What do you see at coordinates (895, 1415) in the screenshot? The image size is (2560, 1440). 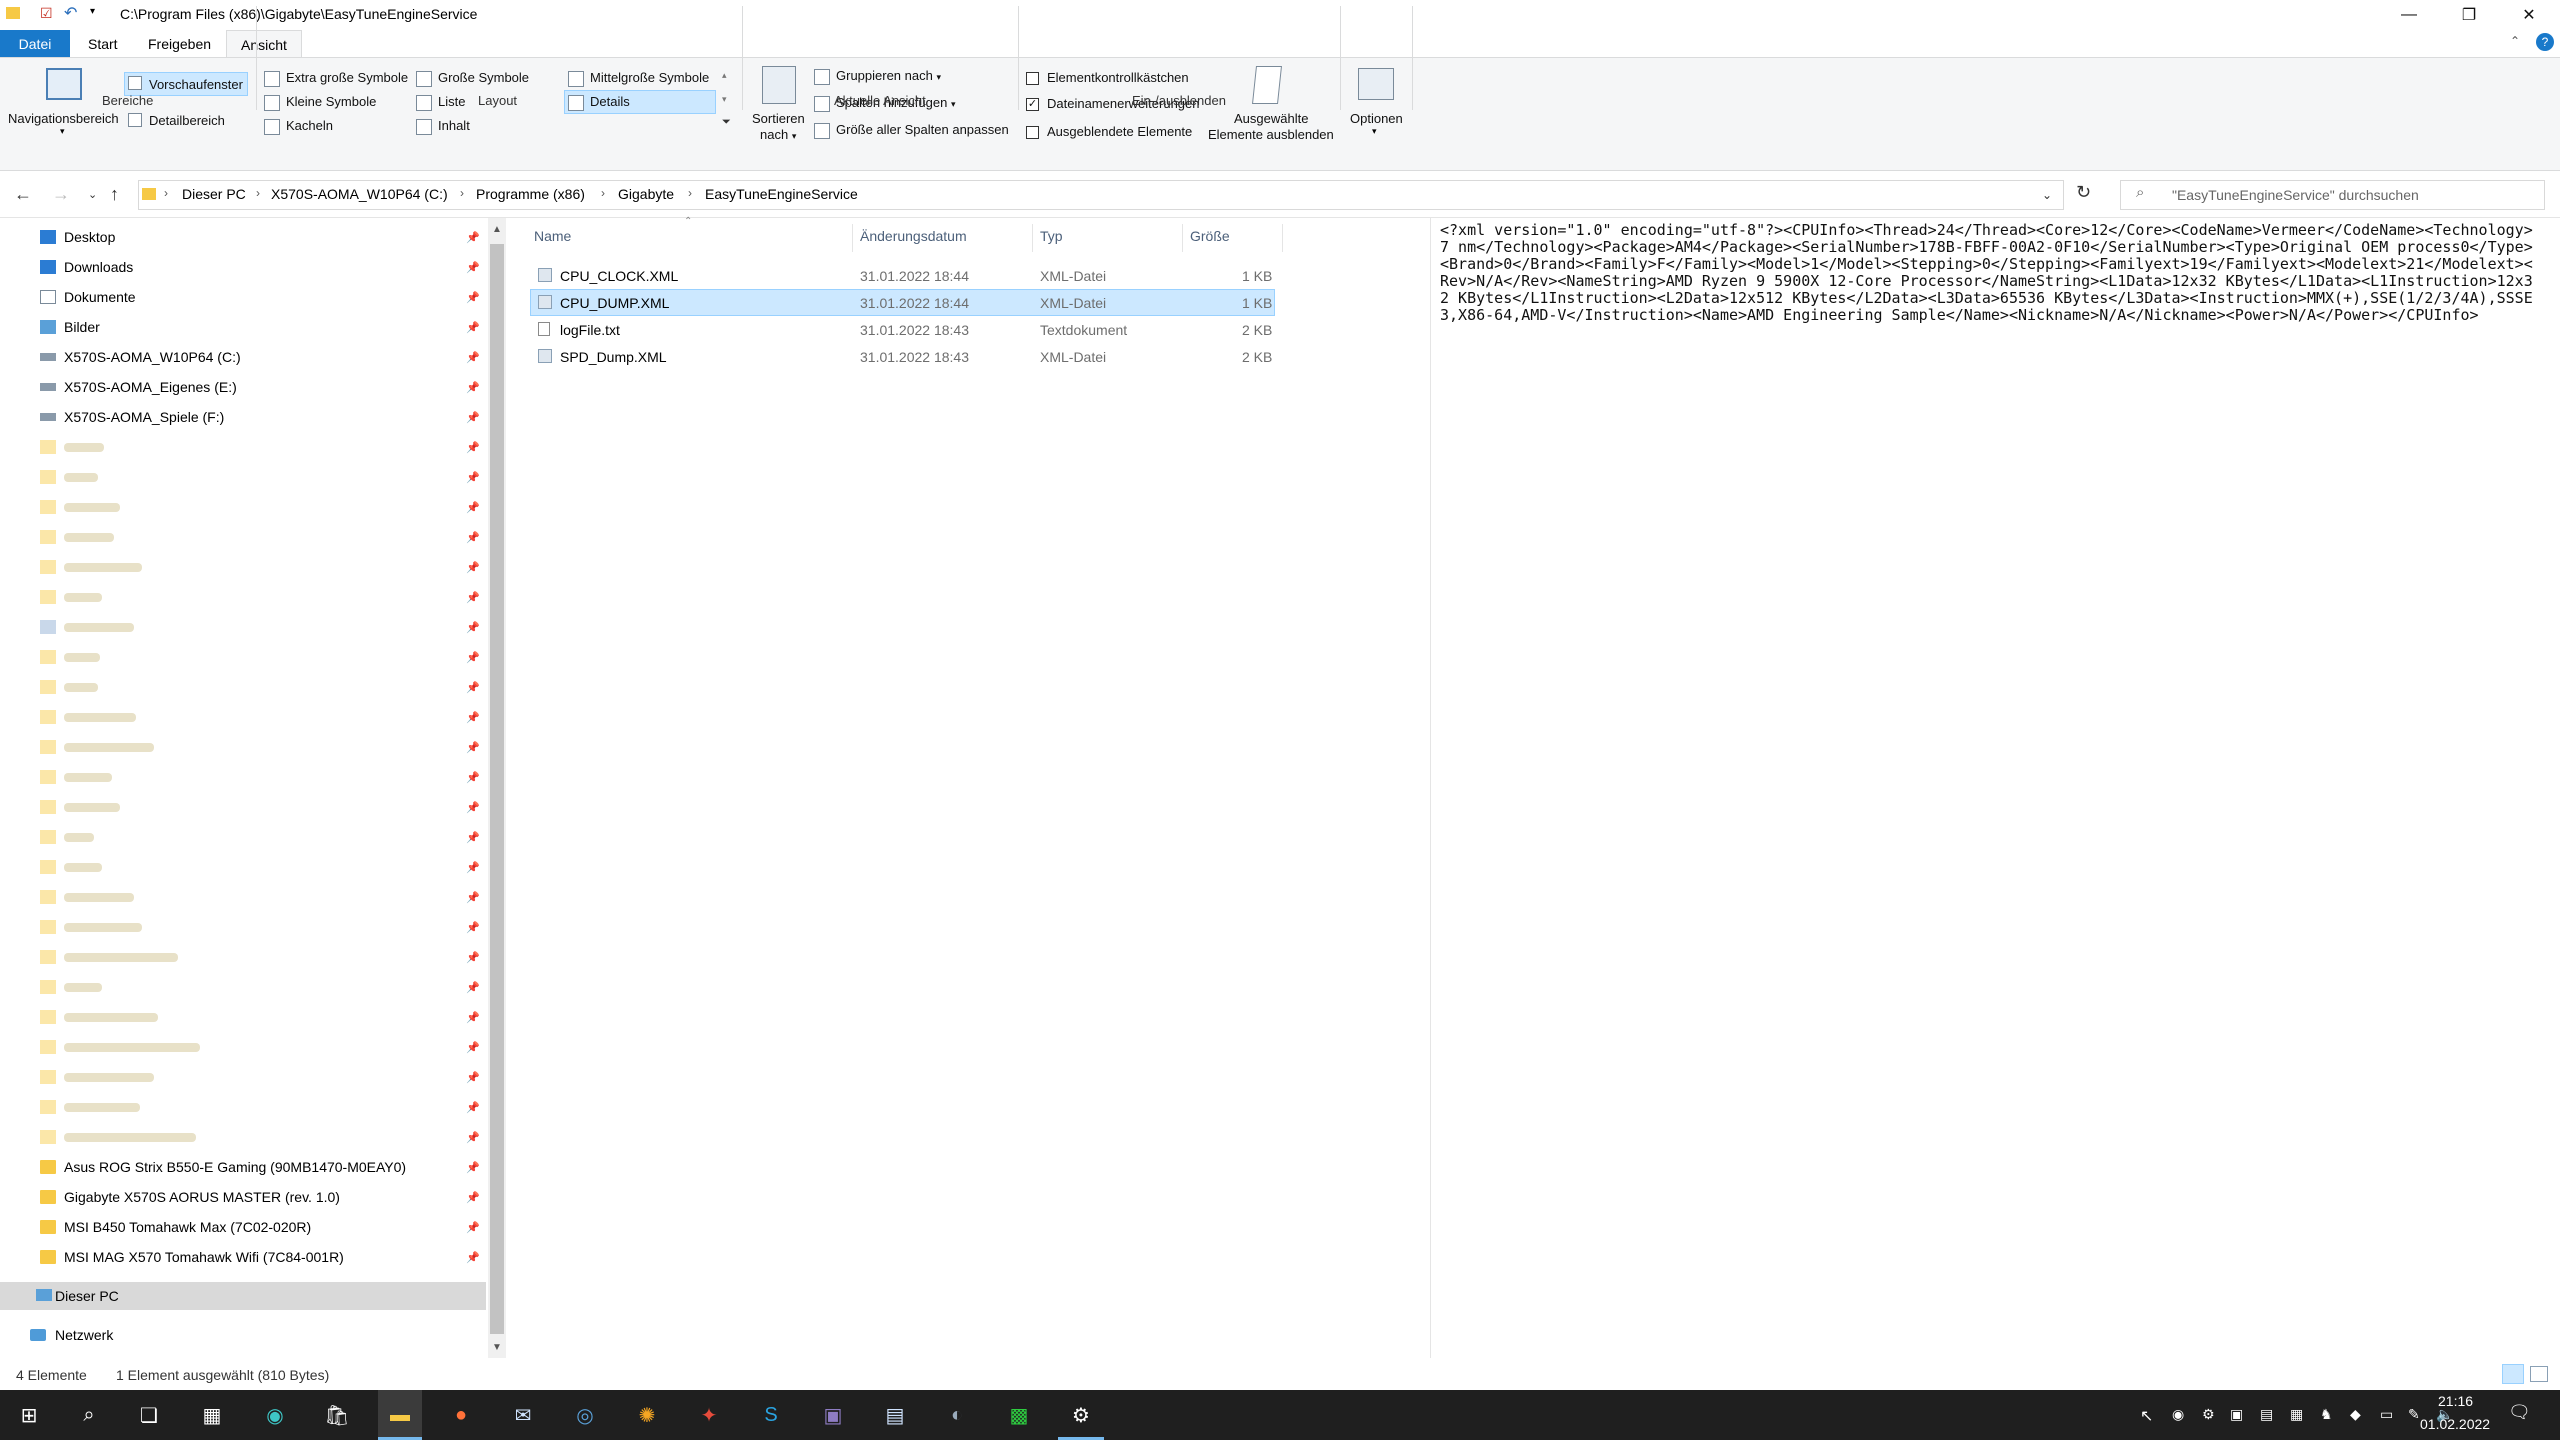 I see `app-icon: ▤` at bounding box center [895, 1415].